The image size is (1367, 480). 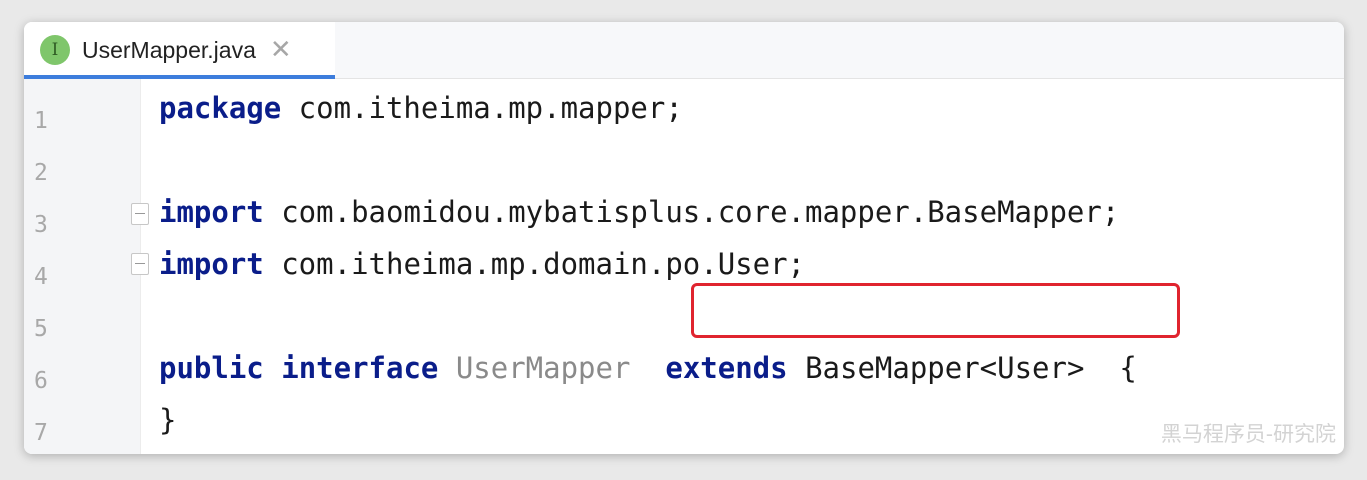 I want to click on line-number: 2, so click(x=41, y=173).